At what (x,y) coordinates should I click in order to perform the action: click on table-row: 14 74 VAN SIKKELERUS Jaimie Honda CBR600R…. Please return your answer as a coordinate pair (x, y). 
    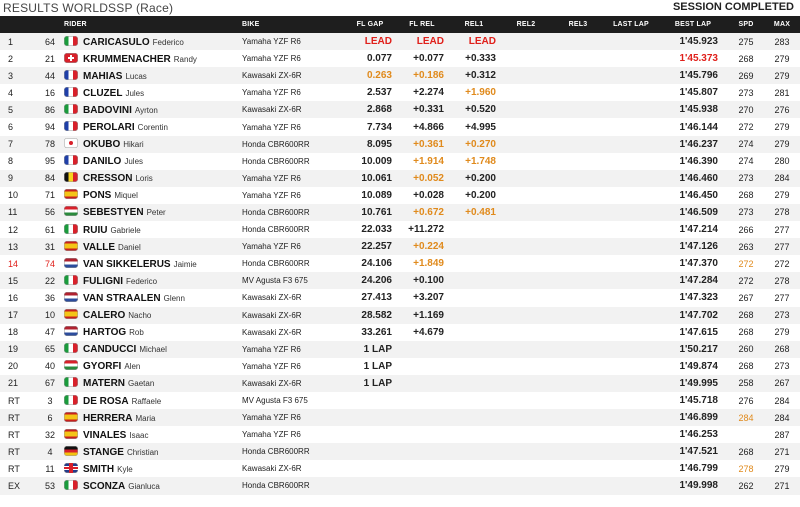
    Looking at the image, I should click on (400, 264).